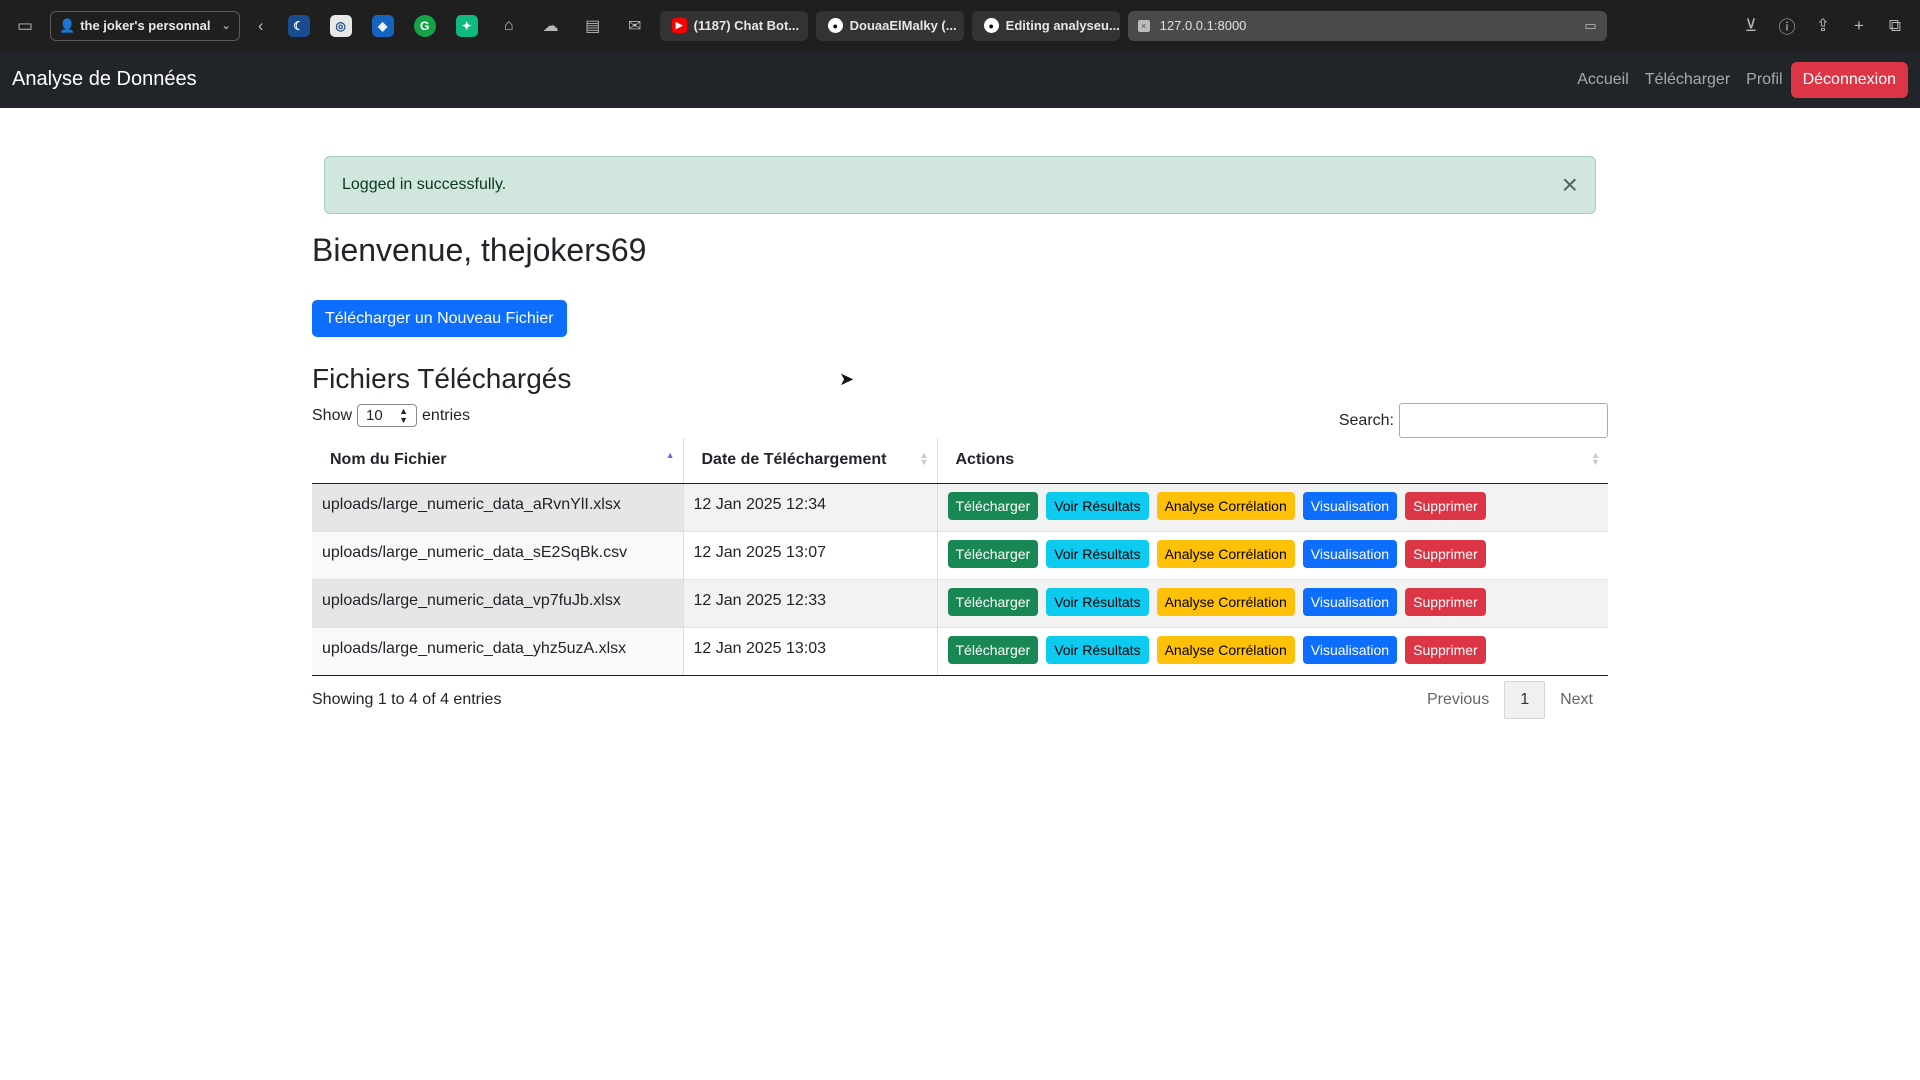  I want to click on column-header-label: Date de Téléchargement, so click(794, 460).